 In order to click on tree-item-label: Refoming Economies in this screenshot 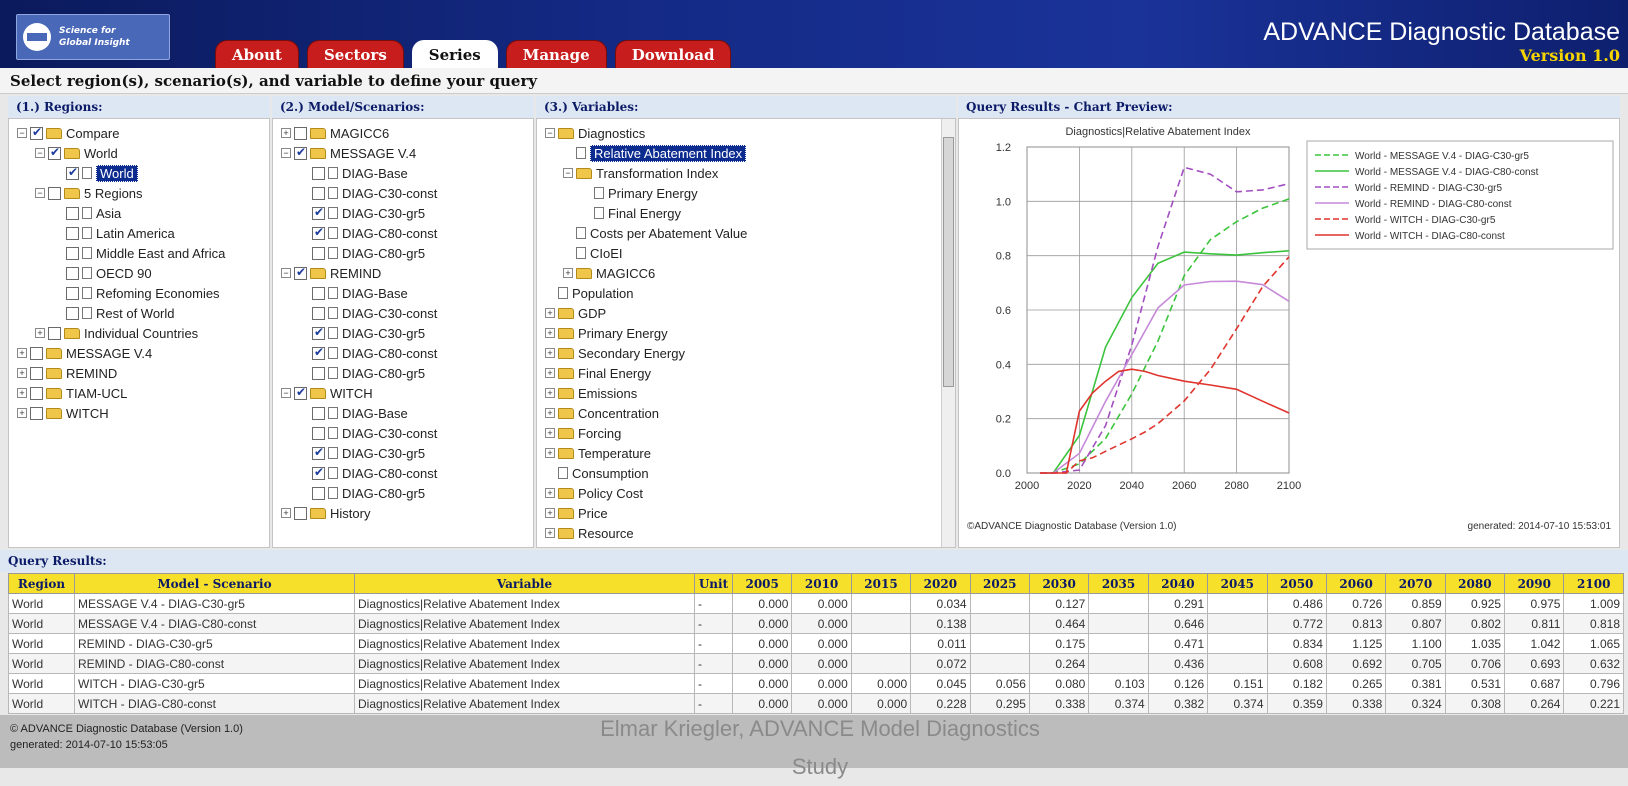, I will do `click(158, 293)`.